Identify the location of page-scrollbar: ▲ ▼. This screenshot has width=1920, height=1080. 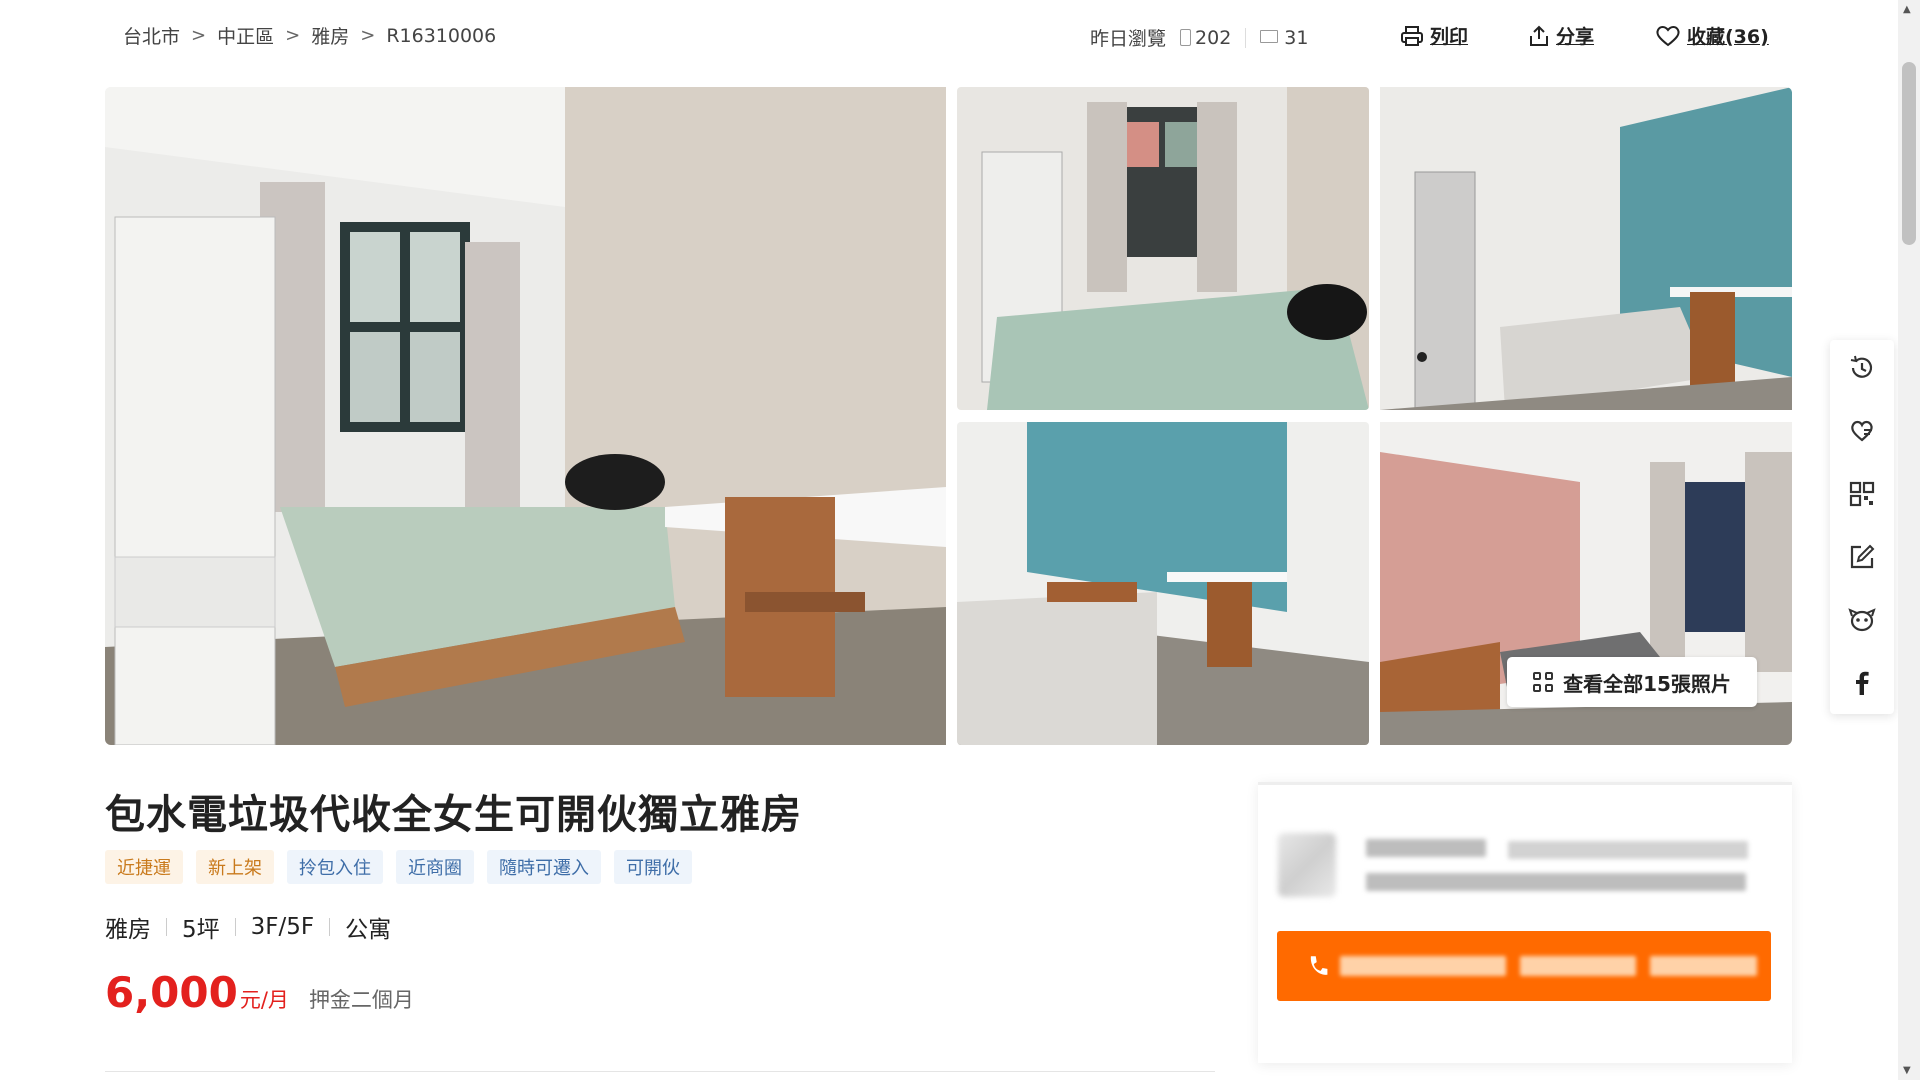
(1909, 540).